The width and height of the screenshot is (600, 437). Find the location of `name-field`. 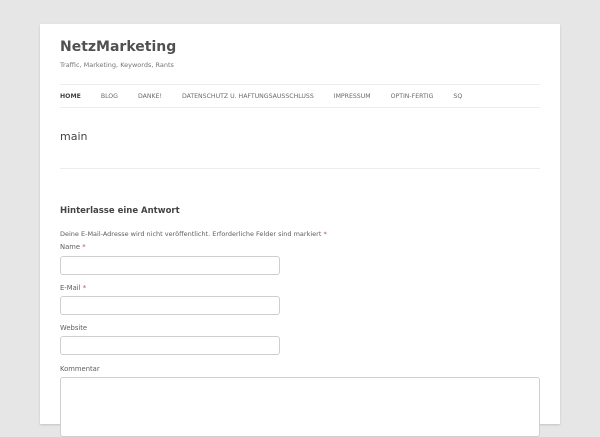

name-field is located at coordinates (170, 265).